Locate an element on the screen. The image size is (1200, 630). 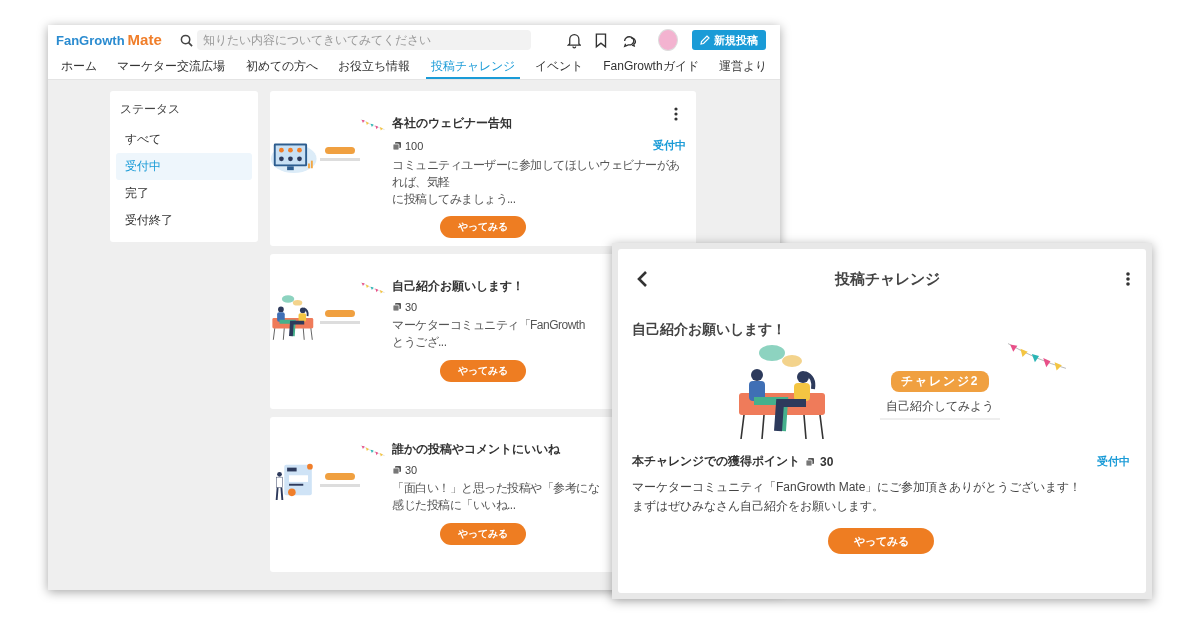
notification-bell-icon is located at coordinates (574, 40).